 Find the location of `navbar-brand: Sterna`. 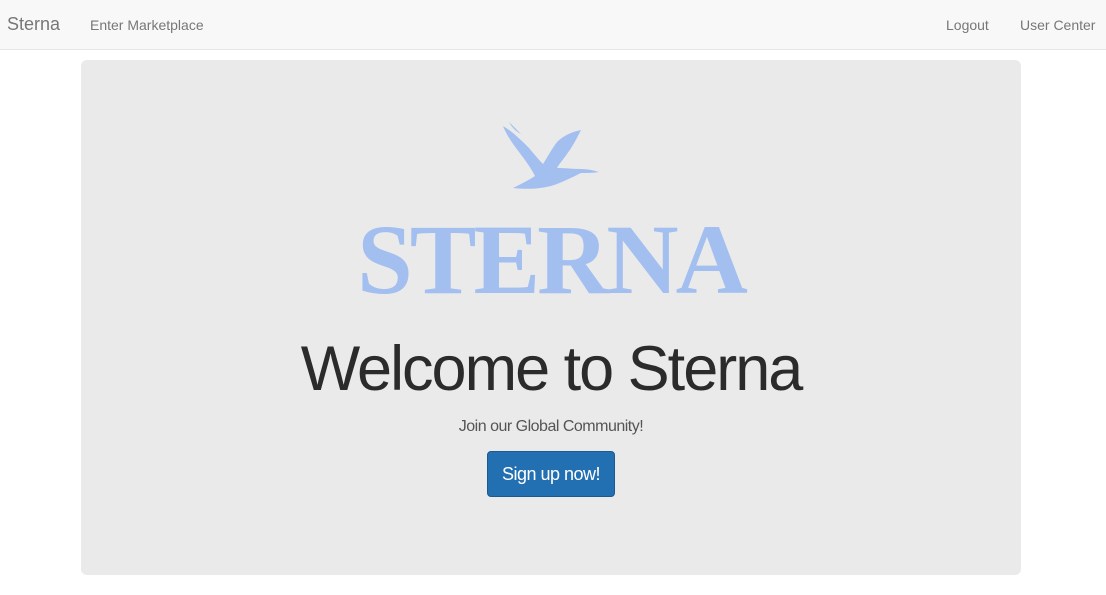

navbar-brand: Sterna is located at coordinates (33, 24).